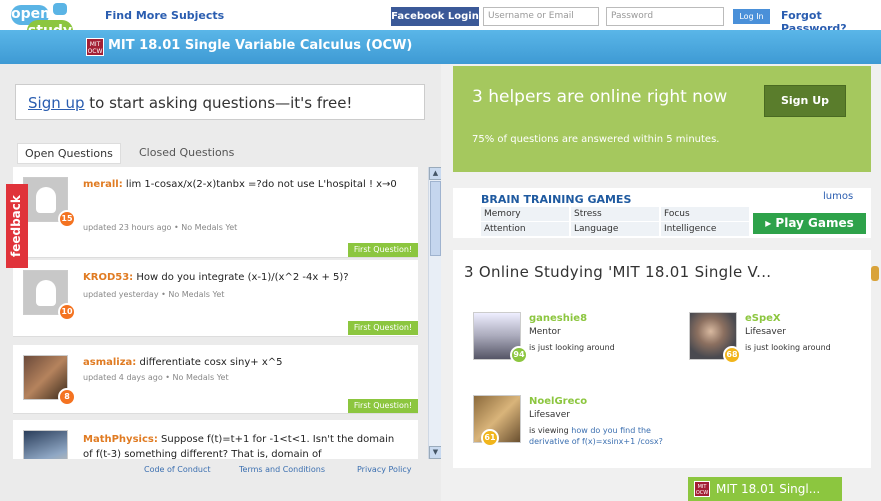 Image resolution: width=881 pixels, height=501 pixels. I want to click on member-name: eSpeX, so click(763, 318).